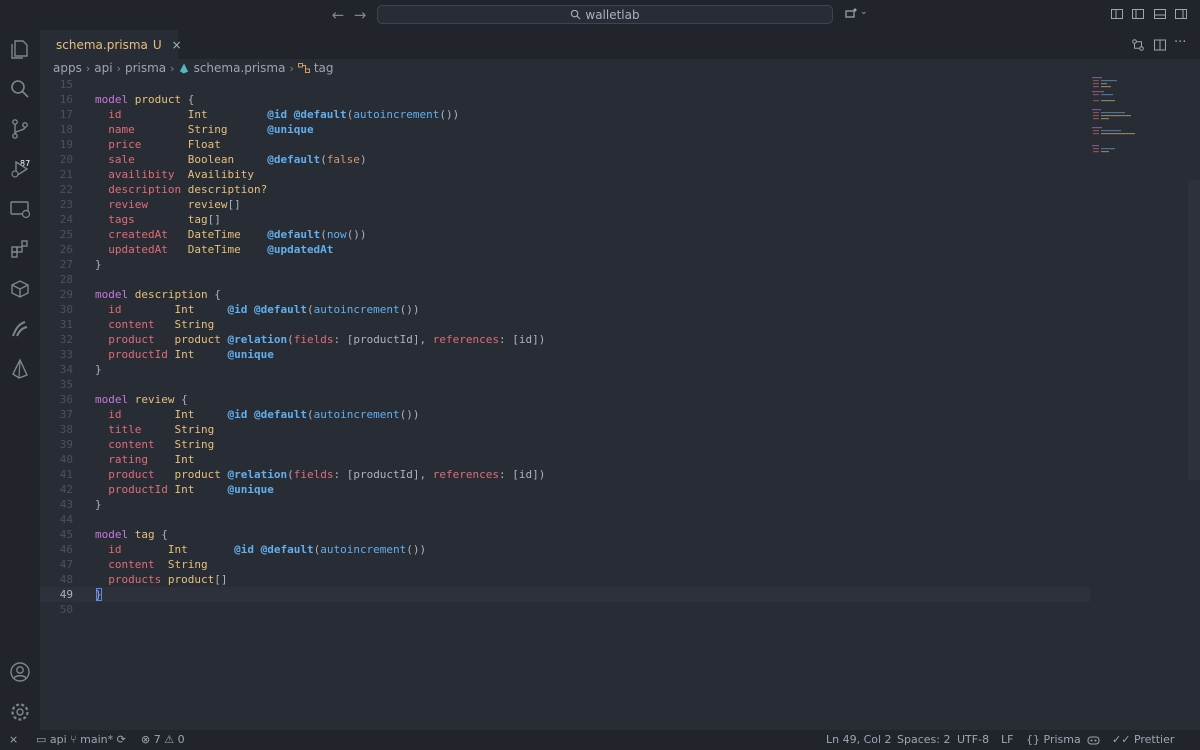  Describe the element at coordinates (1138, 45) in the screenshot. I see `open-changes-icon` at that location.